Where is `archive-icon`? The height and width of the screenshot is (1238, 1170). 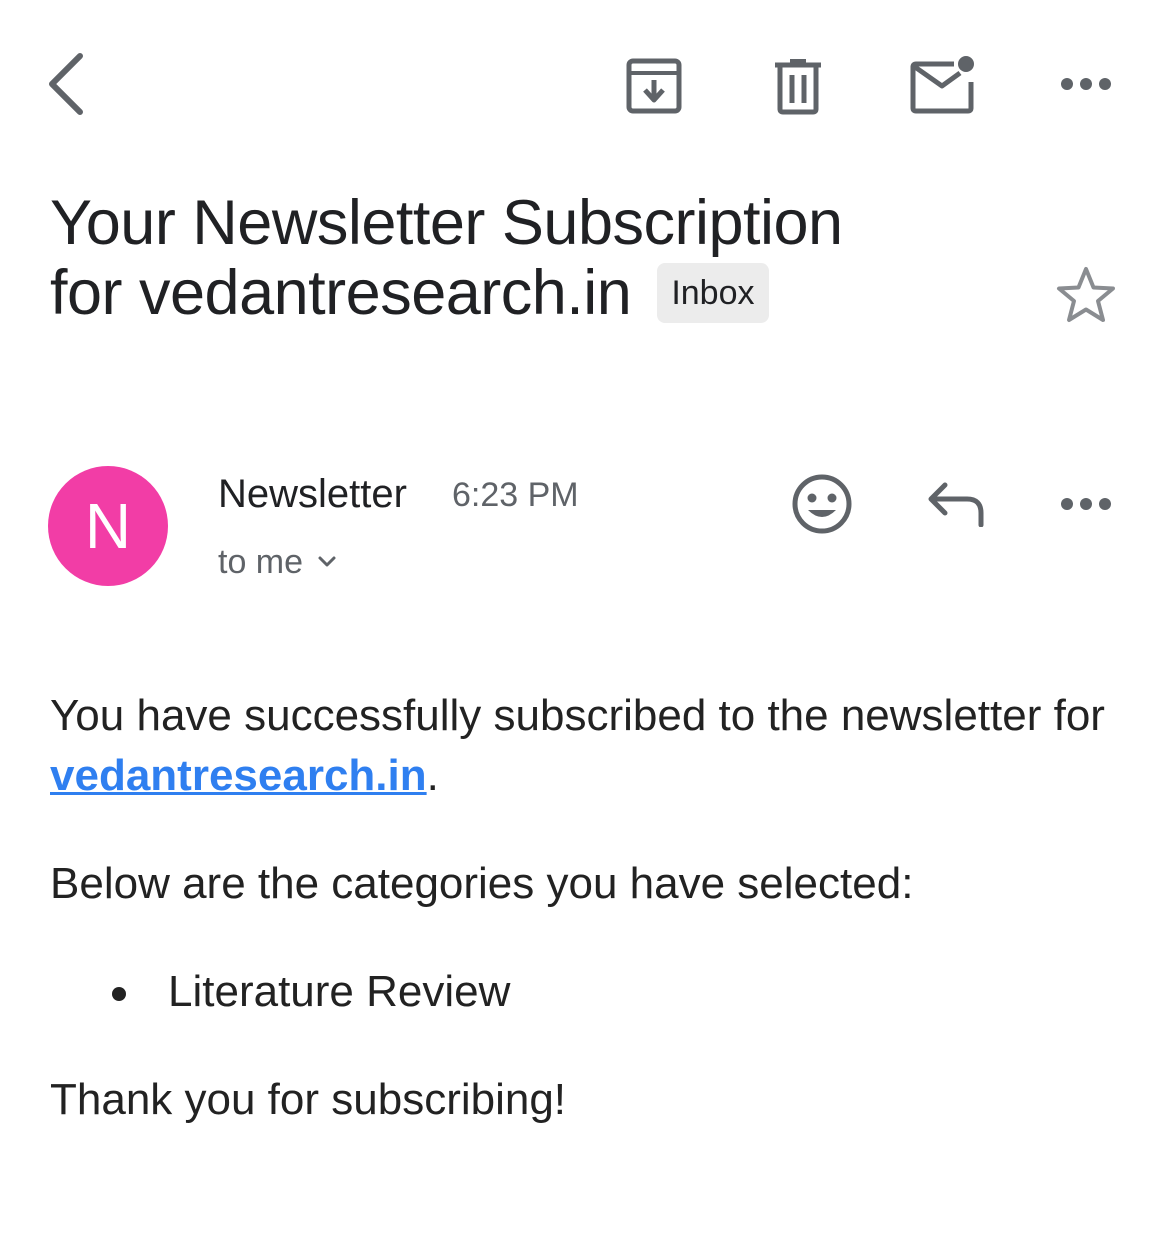 archive-icon is located at coordinates (654, 86).